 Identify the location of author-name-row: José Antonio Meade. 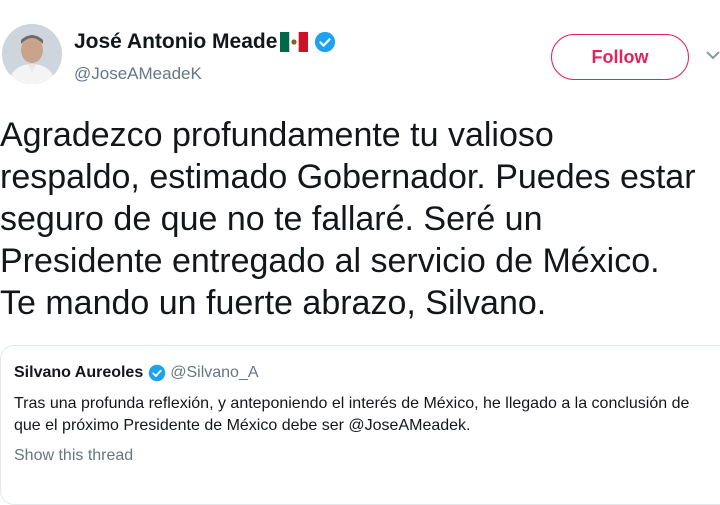
(205, 42).